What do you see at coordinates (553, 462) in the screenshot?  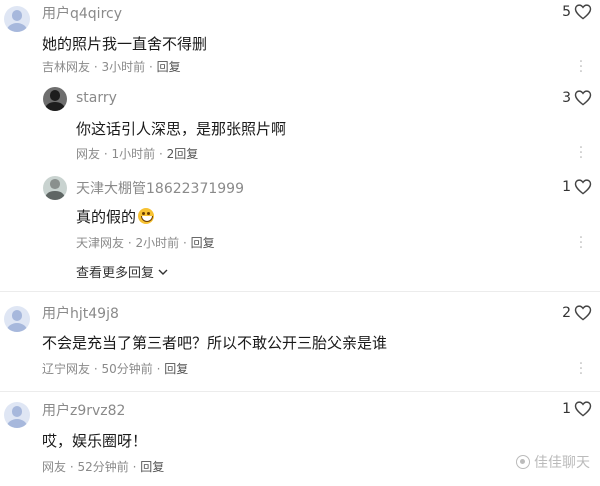 I see `watermark: 佳佳聊天` at bounding box center [553, 462].